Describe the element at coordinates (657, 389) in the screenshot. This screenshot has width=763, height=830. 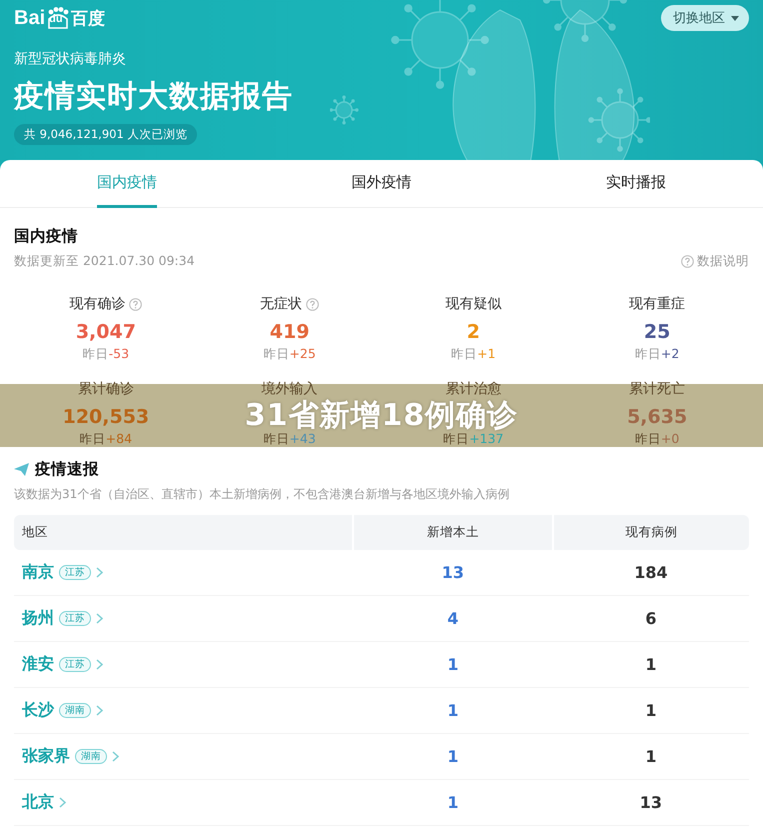
I see `stat-label: 累计死亡` at that location.